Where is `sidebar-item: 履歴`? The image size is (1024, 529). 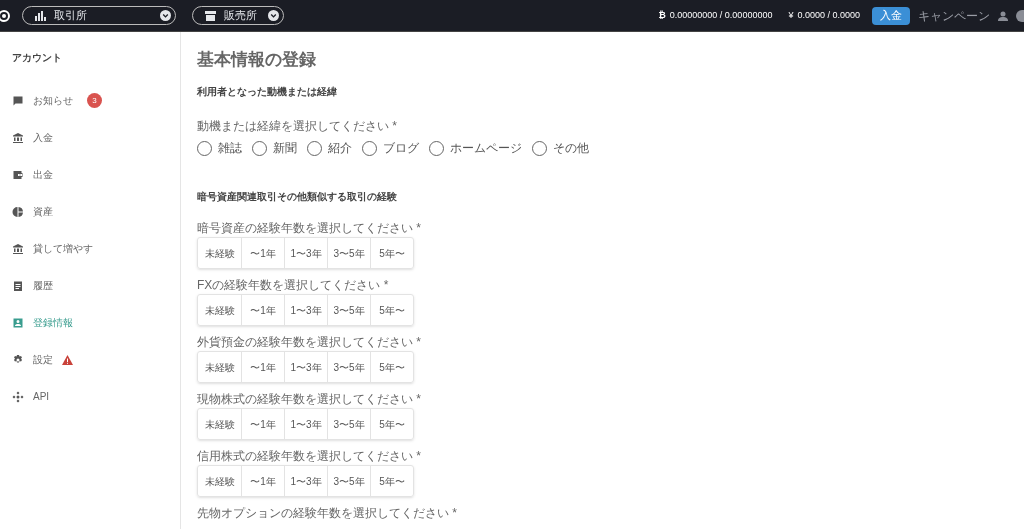 sidebar-item: 履歴 is located at coordinates (90, 285).